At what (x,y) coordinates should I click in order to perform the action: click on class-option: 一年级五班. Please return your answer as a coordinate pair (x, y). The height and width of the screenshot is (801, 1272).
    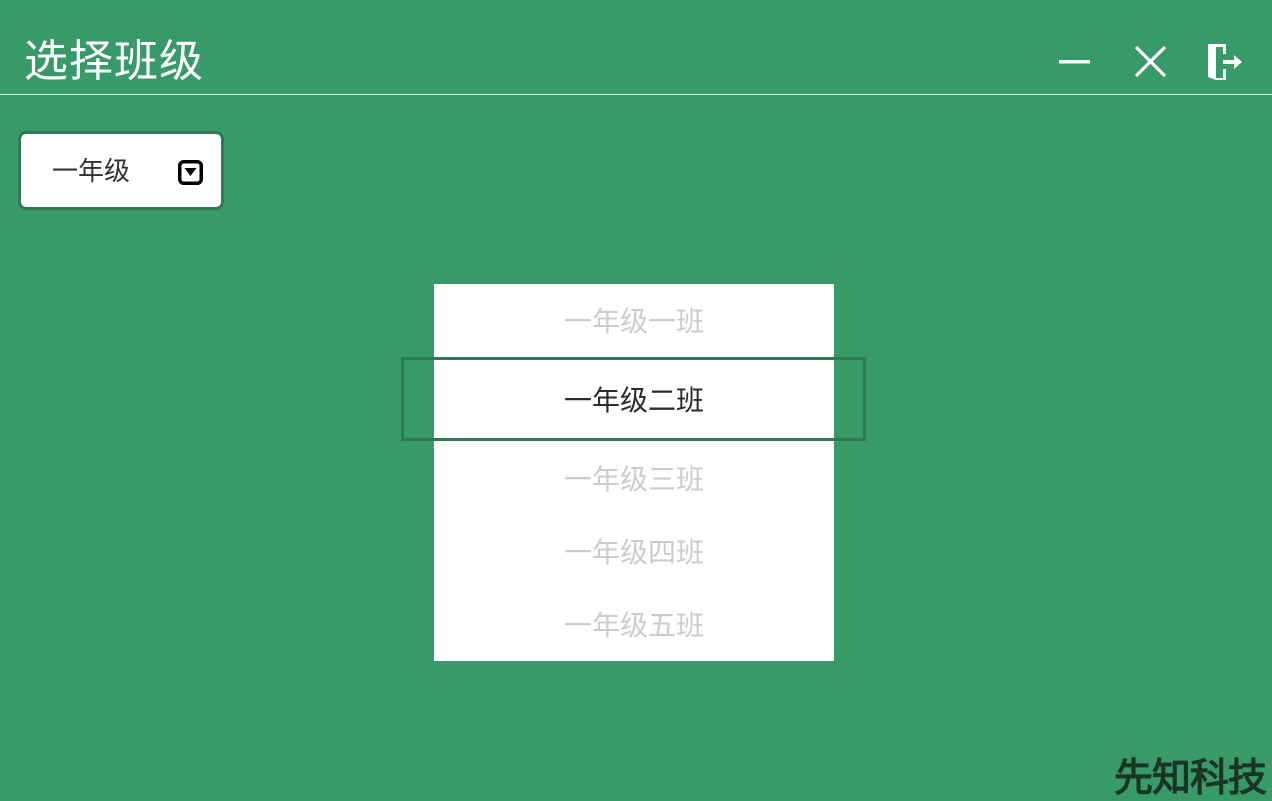
    Looking at the image, I should click on (634, 626).